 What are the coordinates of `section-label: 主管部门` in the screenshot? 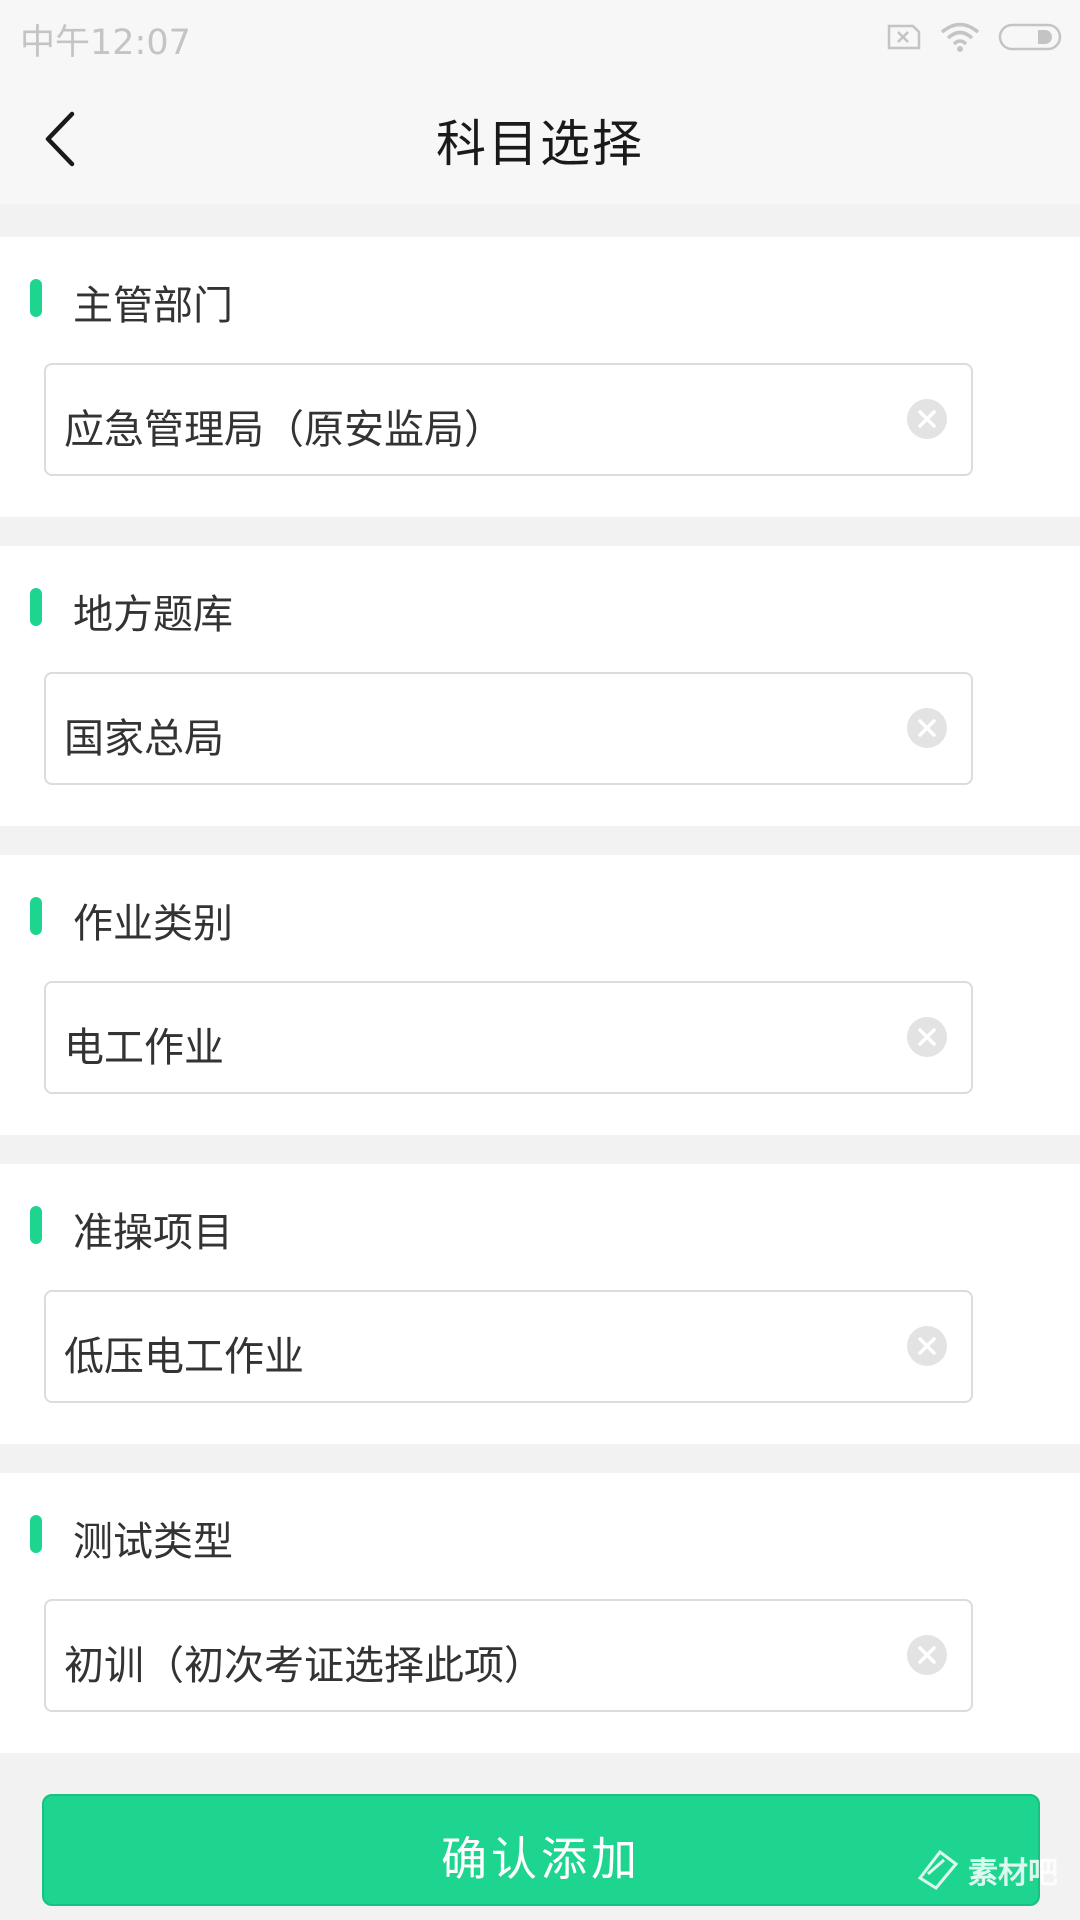 It's located at (153, 306).